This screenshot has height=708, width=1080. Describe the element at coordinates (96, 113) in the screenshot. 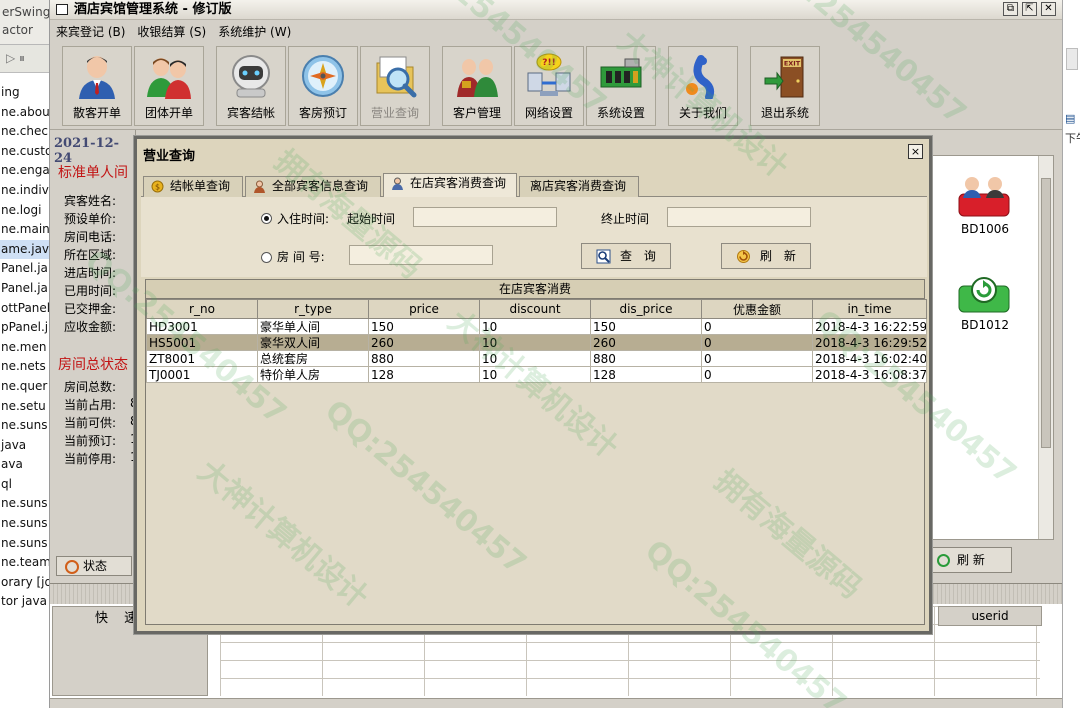

I see `toolbar-label: 散客开单` at that location.